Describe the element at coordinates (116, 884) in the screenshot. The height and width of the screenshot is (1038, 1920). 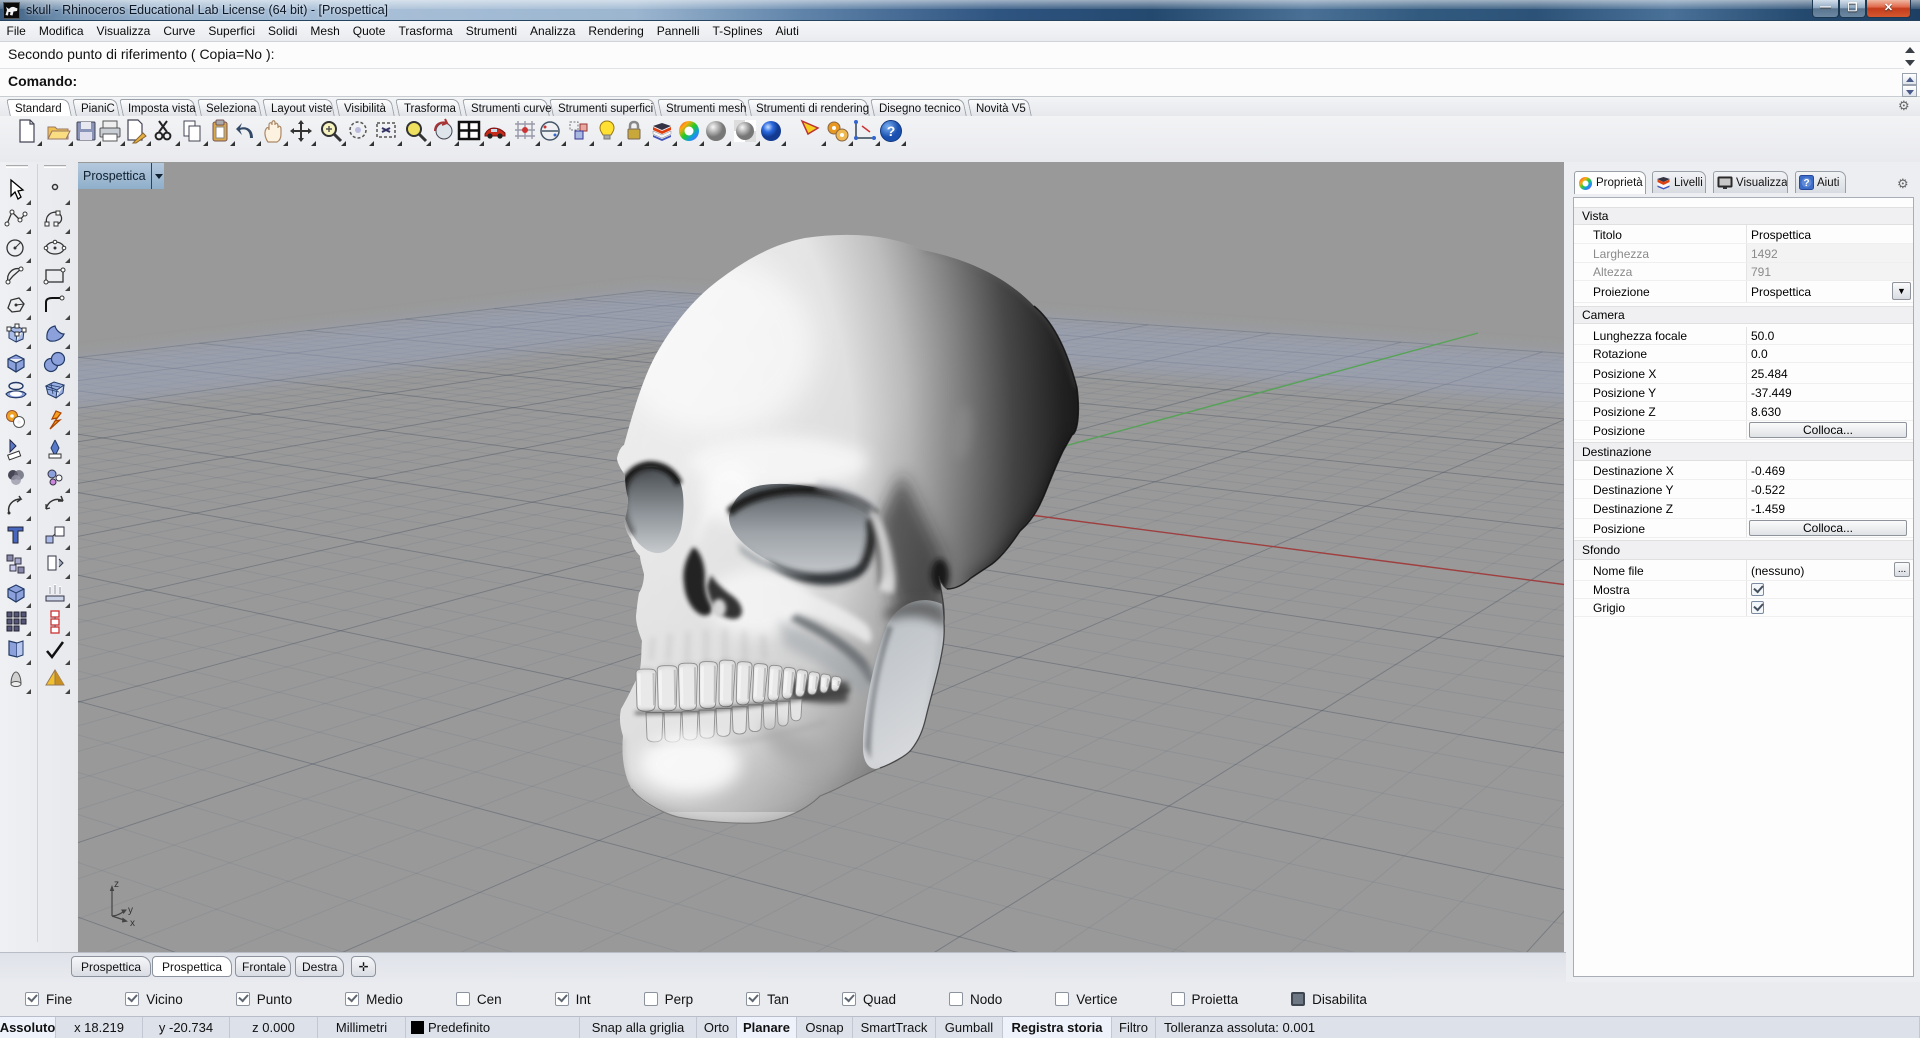
I see `svg-text: z` at that location.